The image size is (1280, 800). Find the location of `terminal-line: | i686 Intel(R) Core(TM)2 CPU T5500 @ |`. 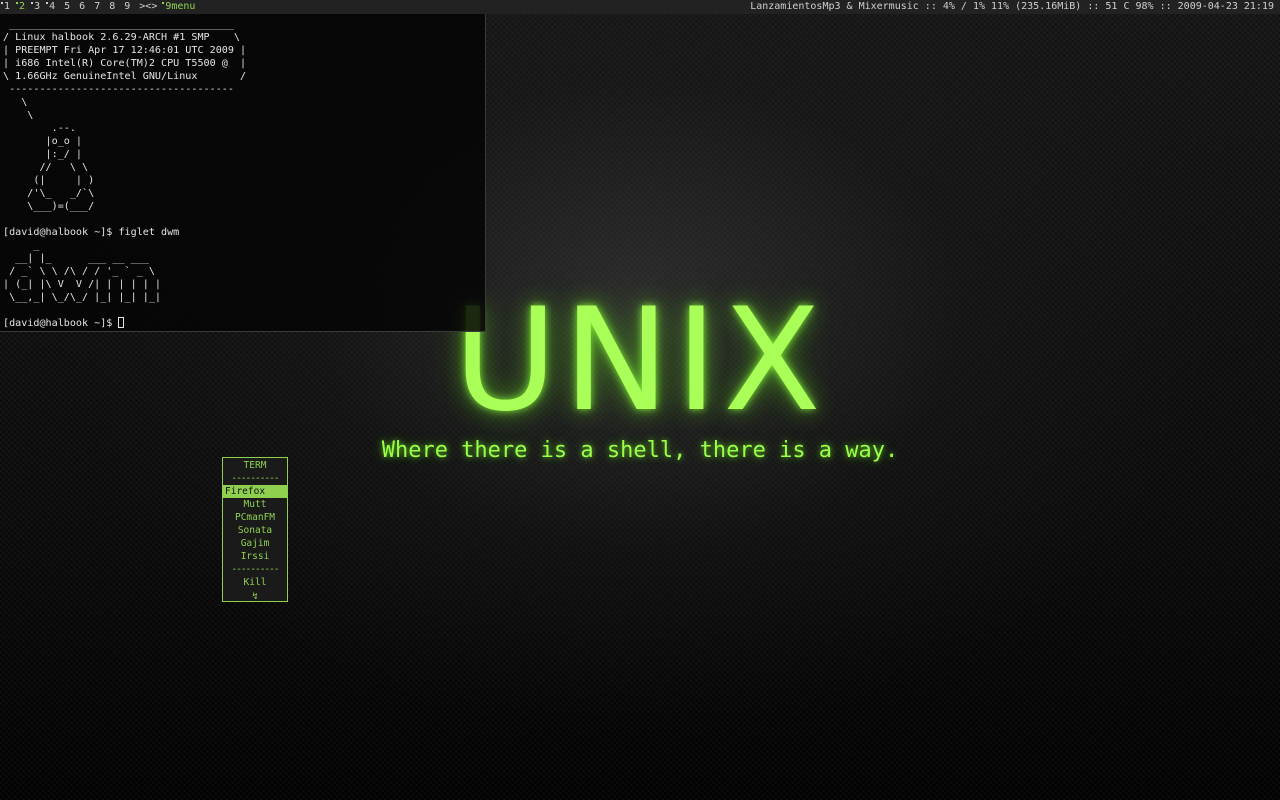

terminal-line: | i686 Intel(R) Core(TM)2 CPU T5500 @ | is located at coordinates (125, 63).